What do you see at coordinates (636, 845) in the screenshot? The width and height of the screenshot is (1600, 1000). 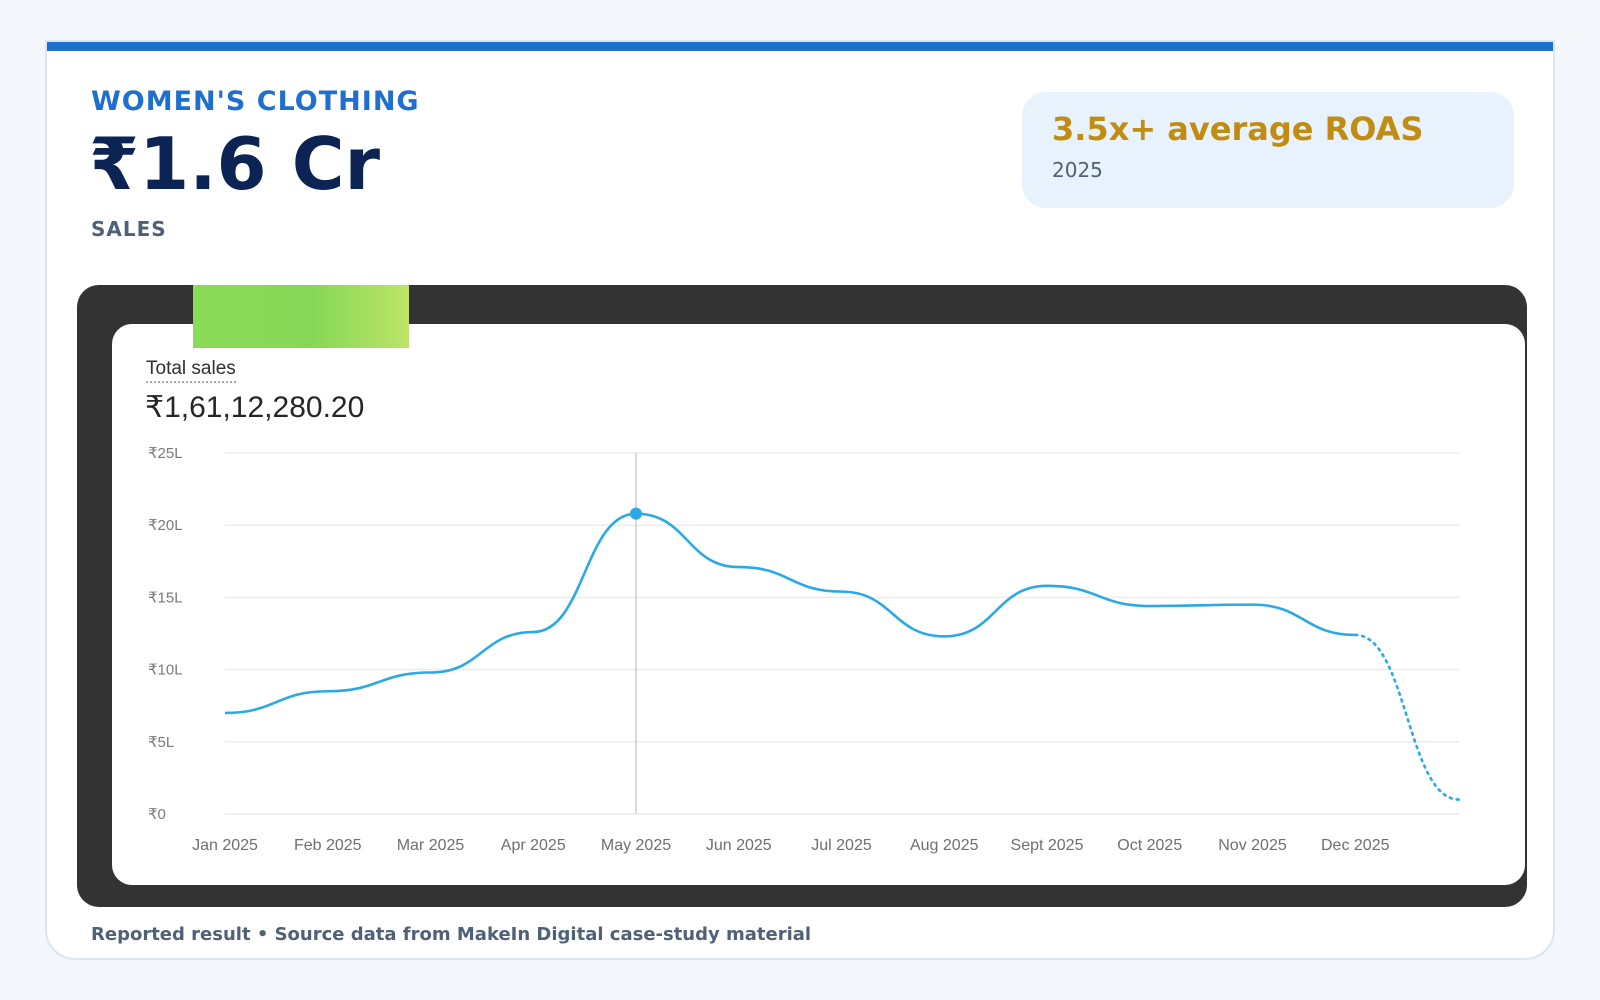 I see `x-tick-label: May 2025` at bounding box center [636, 845].